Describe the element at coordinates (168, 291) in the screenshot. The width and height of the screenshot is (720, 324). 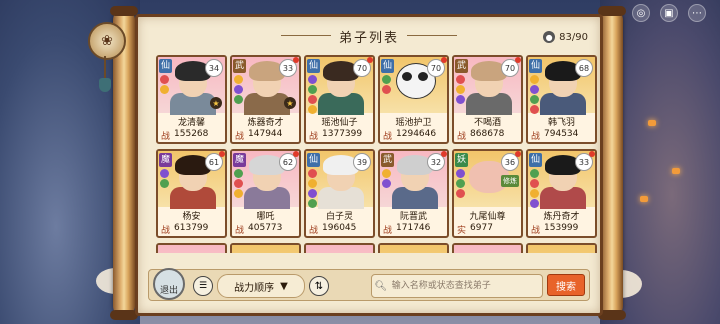
I see `exit-label: 退出` at that location.